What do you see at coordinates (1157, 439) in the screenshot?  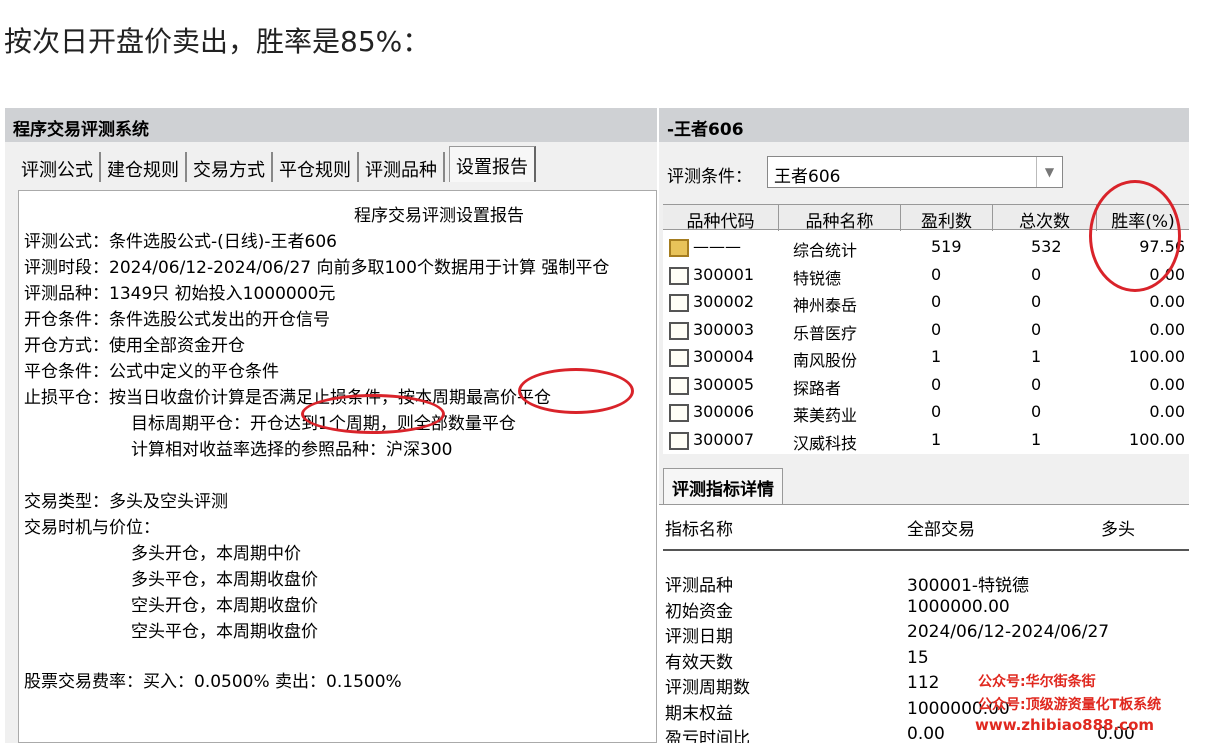 I see `cell-rate: 100.00` at bounding box center [1157, 439].